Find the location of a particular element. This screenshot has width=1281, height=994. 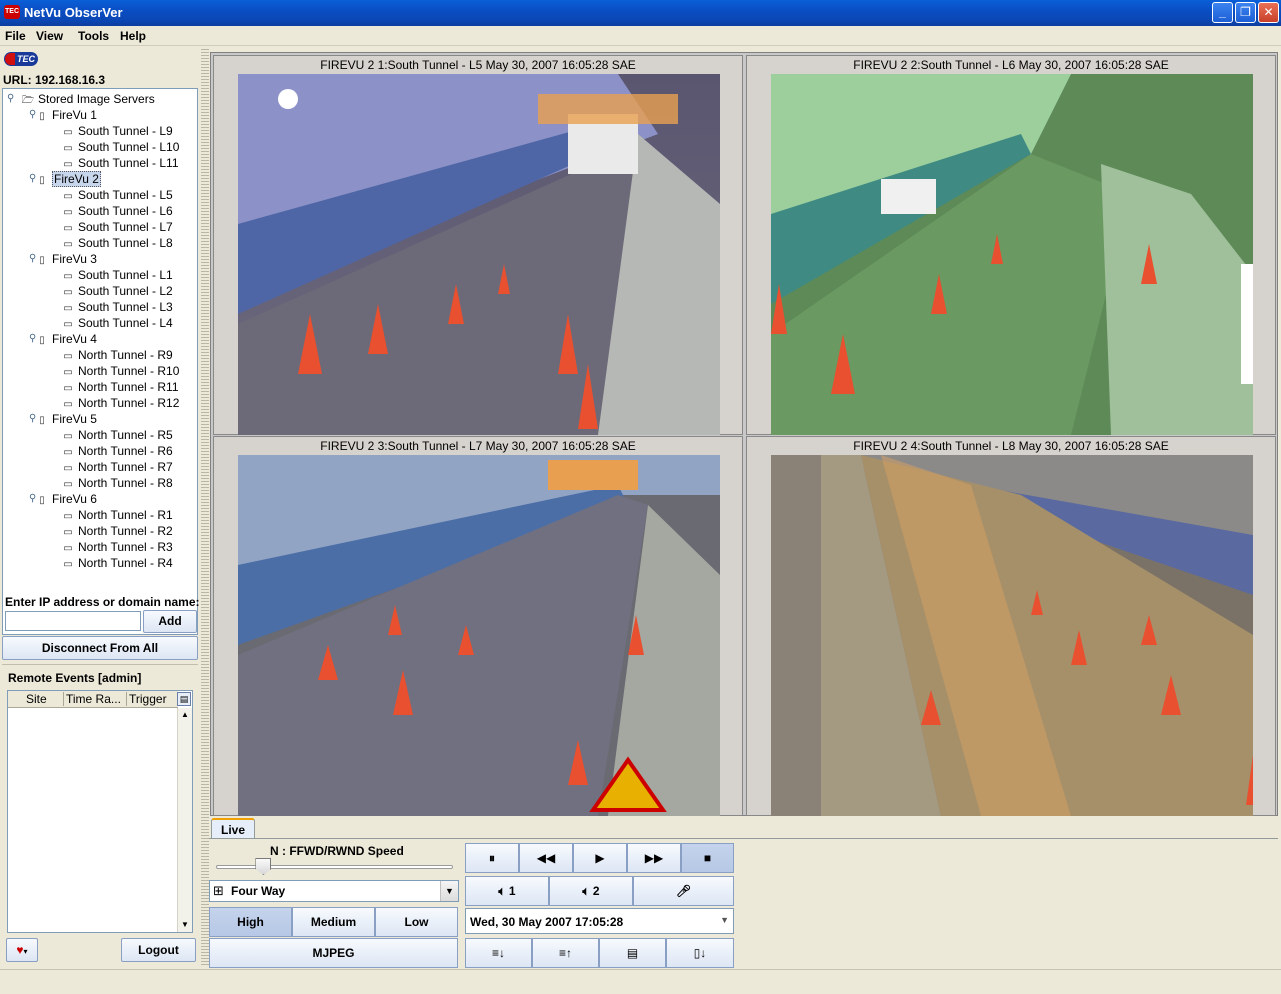

tree-item-camera: ▭ North Tunnel - R5 is located at coordinates (116, 435).